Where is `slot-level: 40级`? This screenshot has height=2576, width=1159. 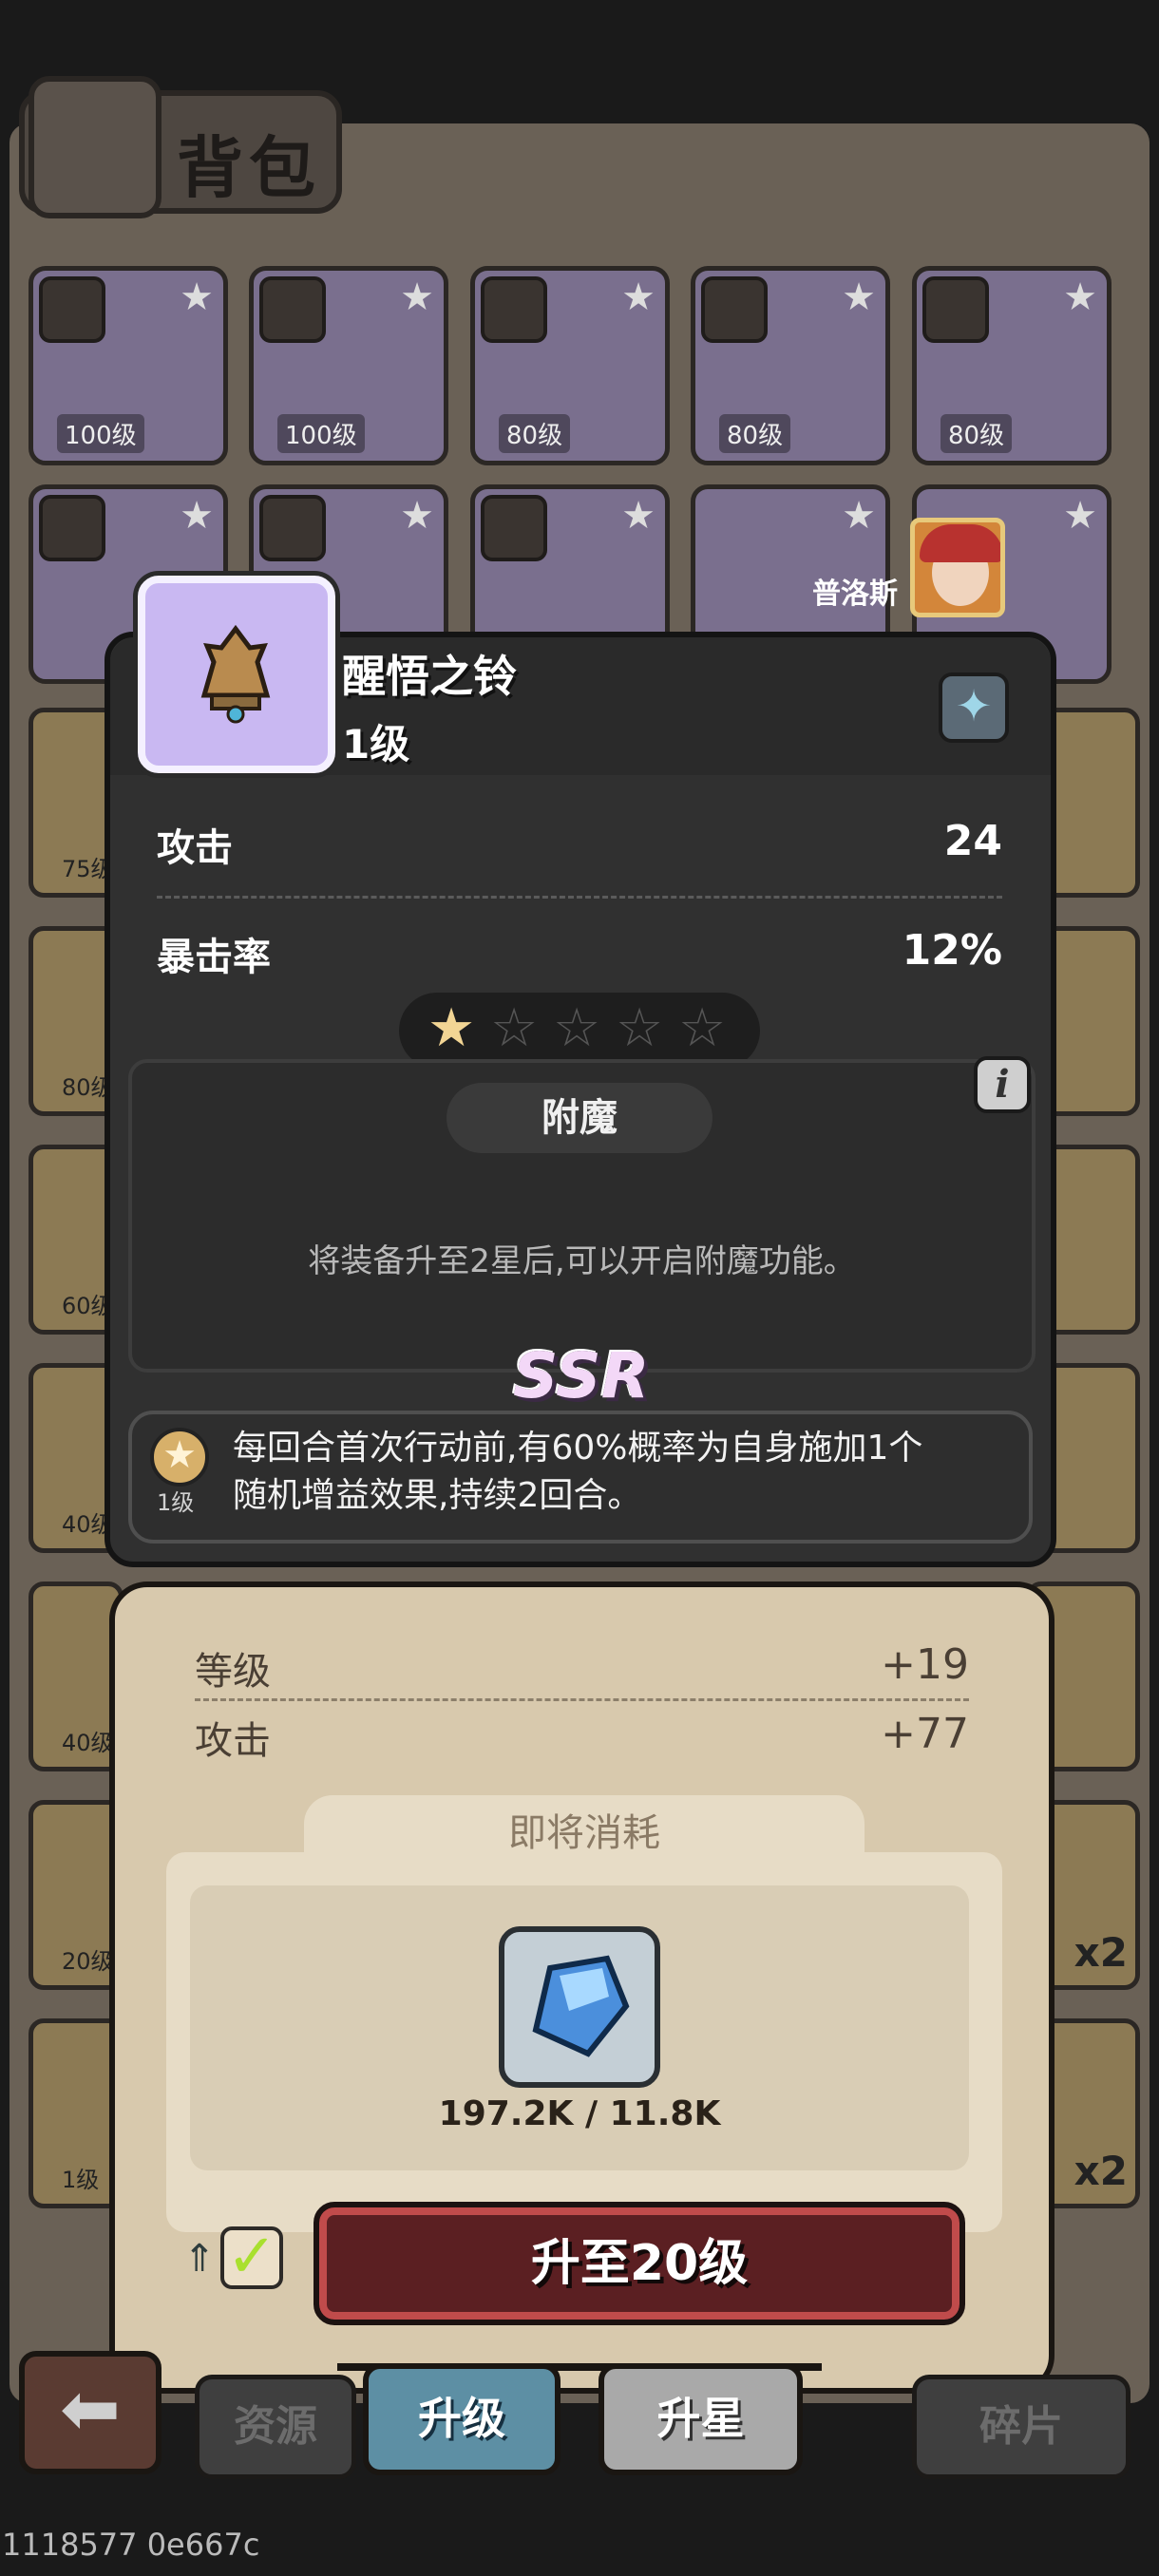
slot-level: 40级 is located at coordinates (88, 1743).